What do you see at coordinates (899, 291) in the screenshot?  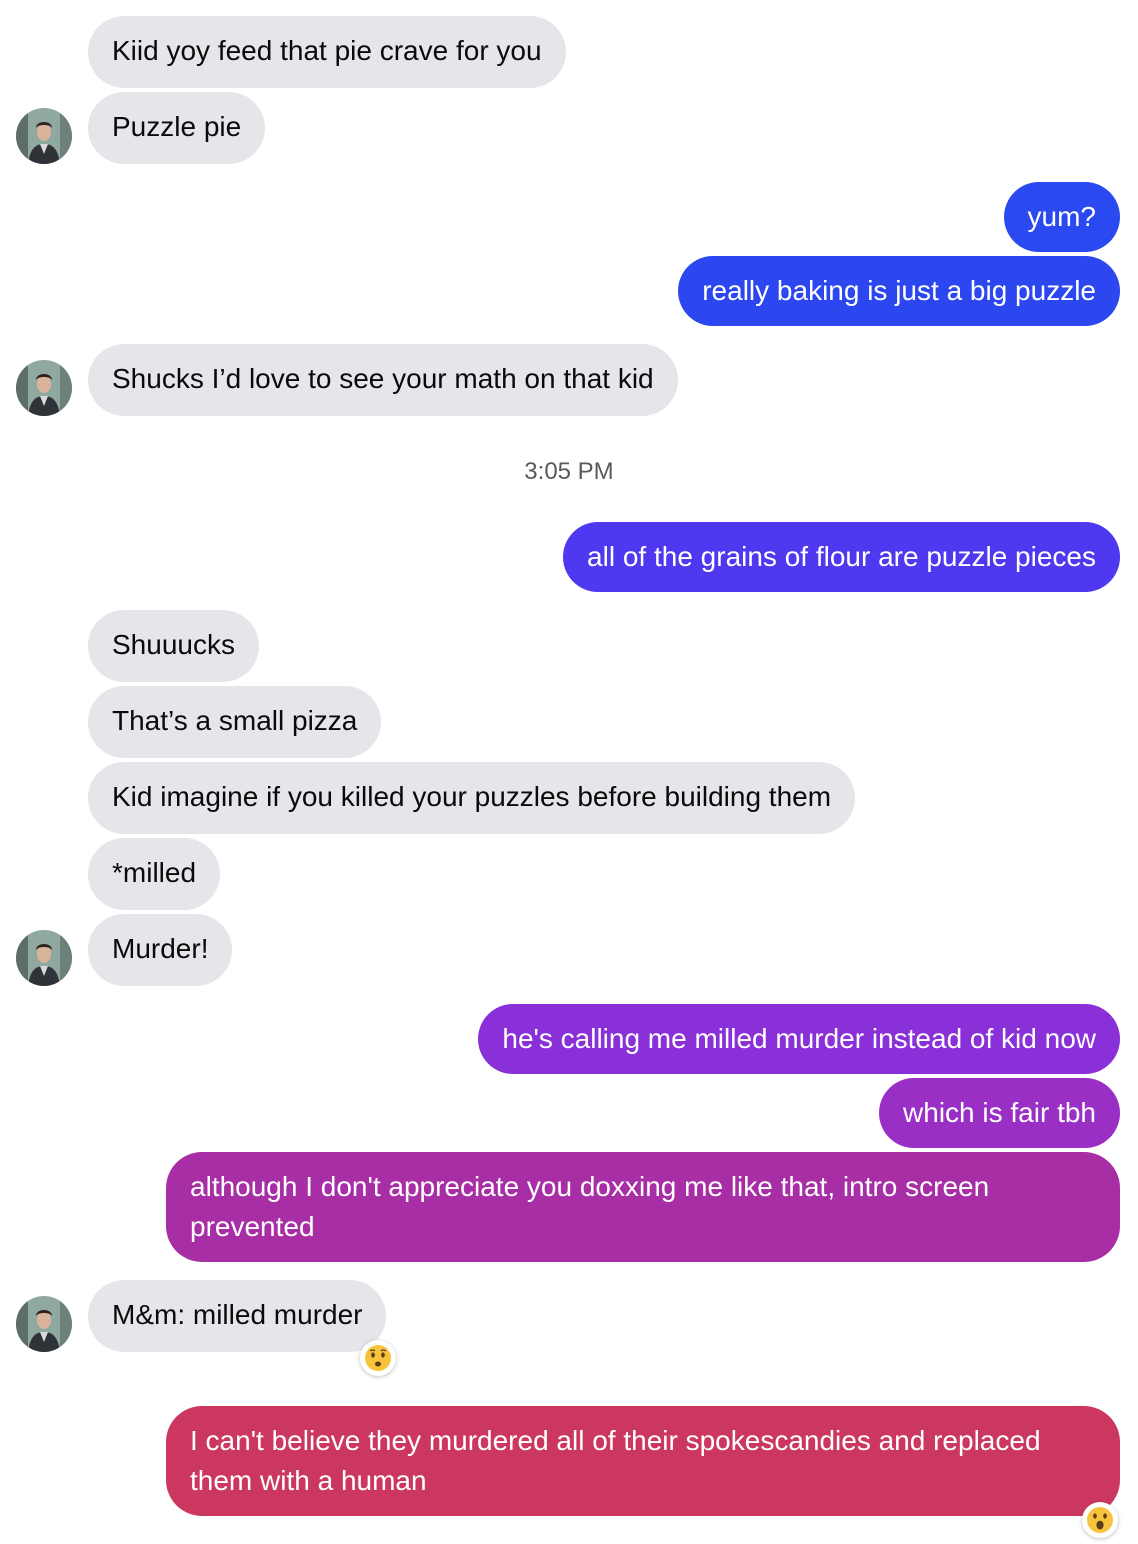 I see `message-bubble-outgoing: really baking is just a big puzzle` at bounding box center [899, 291].